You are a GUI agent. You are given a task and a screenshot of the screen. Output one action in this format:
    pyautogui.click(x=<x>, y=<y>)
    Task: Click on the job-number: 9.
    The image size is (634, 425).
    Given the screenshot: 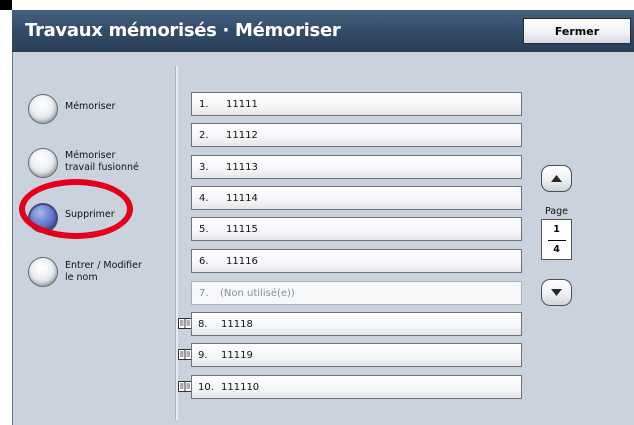 What is the action you would take?
    pyautogui.click(x=203, y=355)
    